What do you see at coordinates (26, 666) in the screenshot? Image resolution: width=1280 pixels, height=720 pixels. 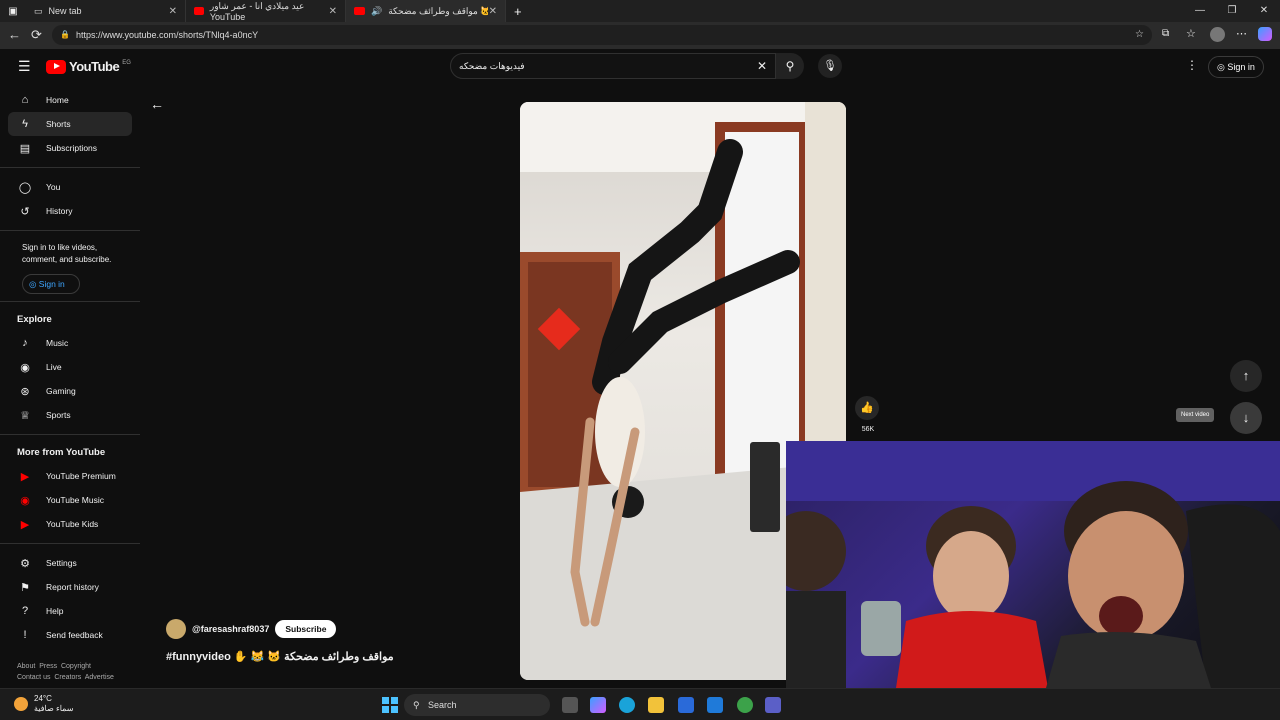 I see `footer-link: About` at bounding box center [26, 666].